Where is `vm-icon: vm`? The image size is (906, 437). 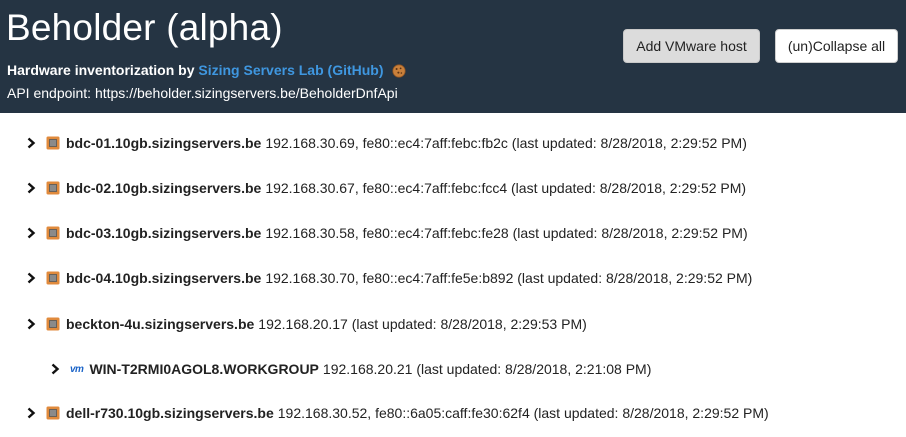 vm-icon: vm is located at coordinates (77, 369).